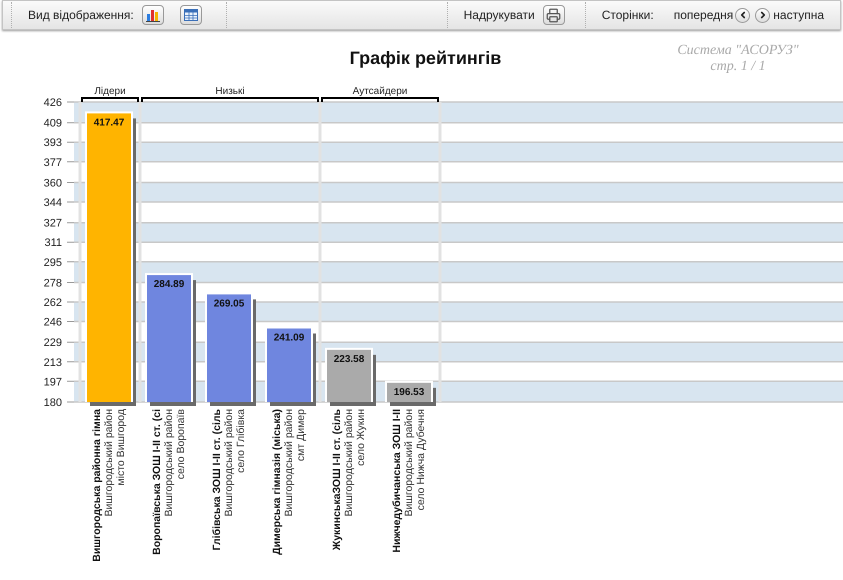 Image resolution: width=843 pixels, height=580 pixels. I want to click on group-bracket, so click(110, 99).